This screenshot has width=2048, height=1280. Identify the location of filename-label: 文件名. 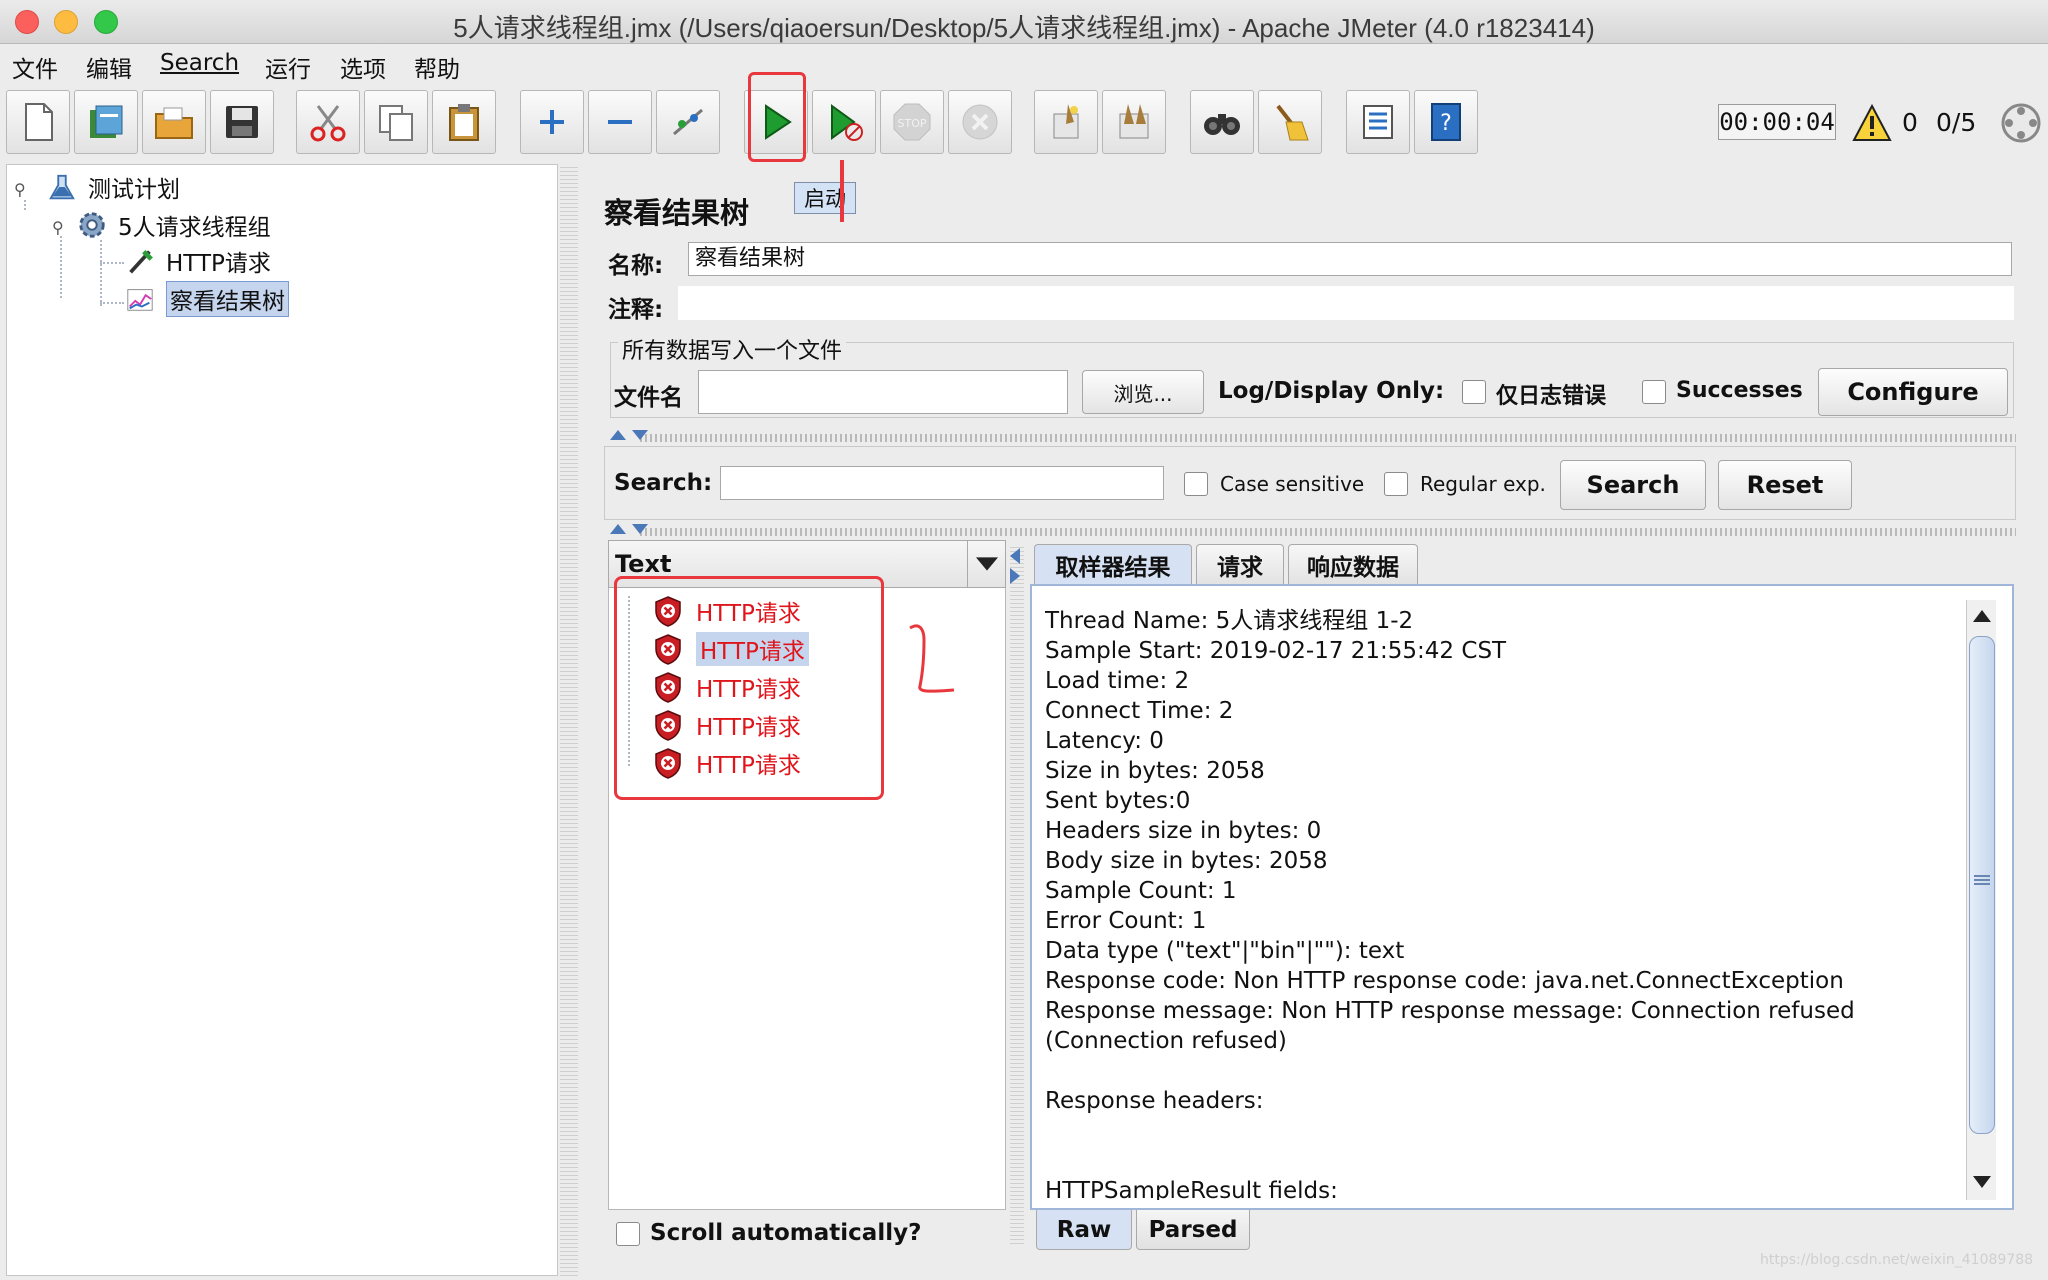
(648, 398).